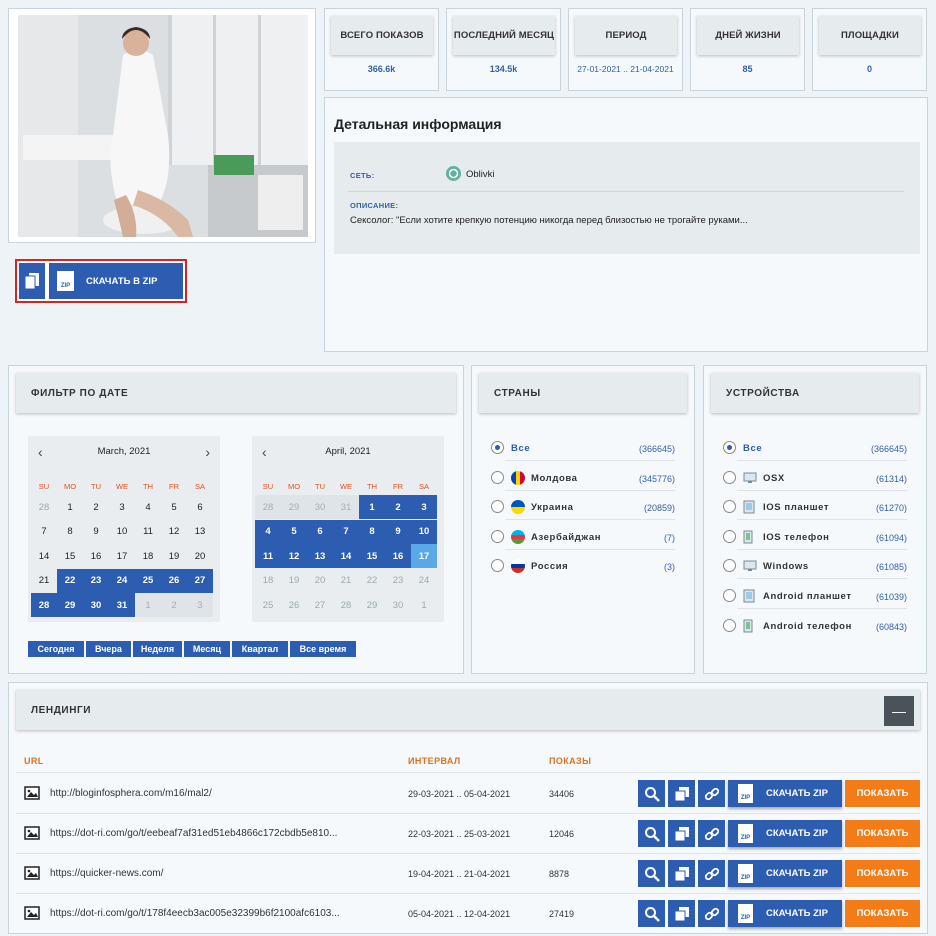  Describe the element at coordinates (108, 649) in the screenshot. I see `quick-yesterday-button: Вчера` at that location.